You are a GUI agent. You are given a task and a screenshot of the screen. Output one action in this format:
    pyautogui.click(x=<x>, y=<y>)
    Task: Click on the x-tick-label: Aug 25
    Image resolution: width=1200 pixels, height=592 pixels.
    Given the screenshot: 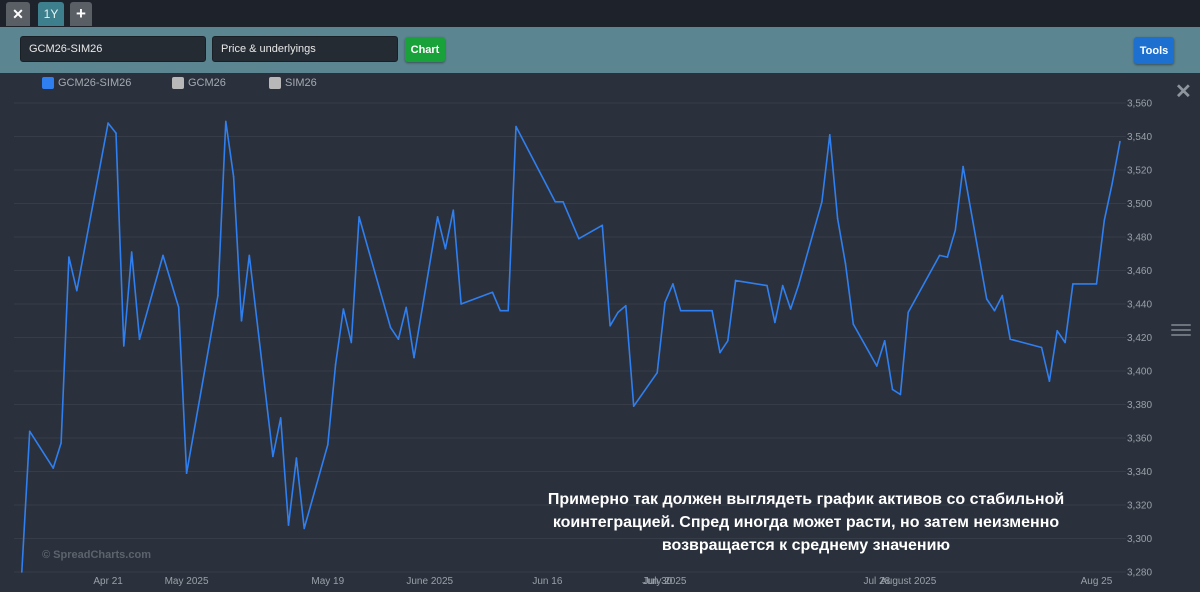 What is the action you would take?
    pyautogui.click(x=1097, y=581)
    